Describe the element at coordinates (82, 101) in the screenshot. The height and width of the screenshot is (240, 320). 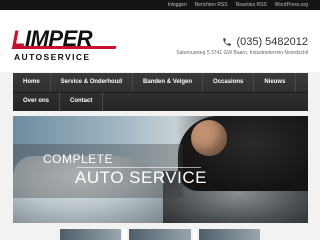
I see `nav-item-contact: Contact` at that location.